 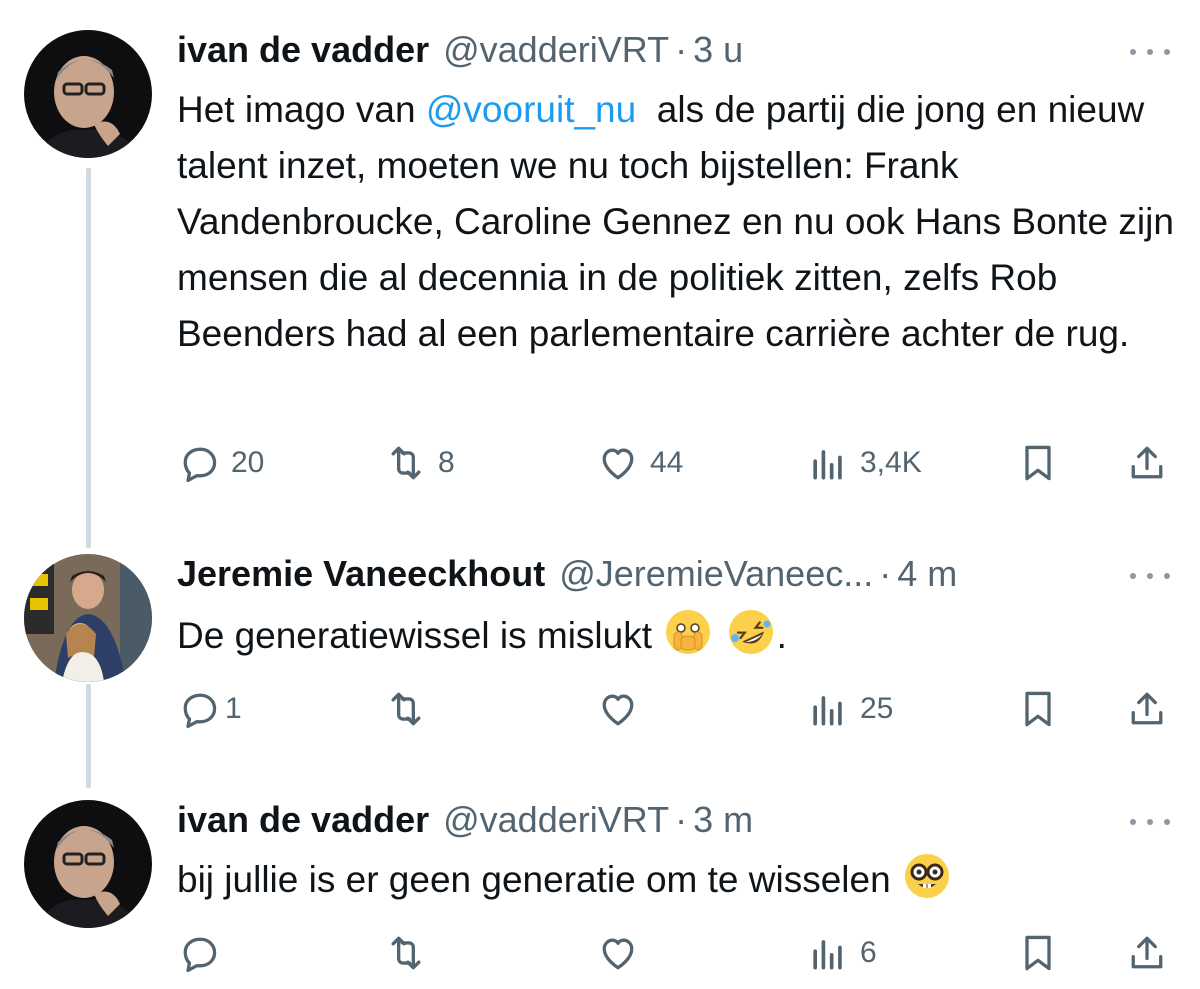 What do you see at coordinates (868, 952) in the screenshot?
I see `views-count: 6` at bounding box center [868, 952].